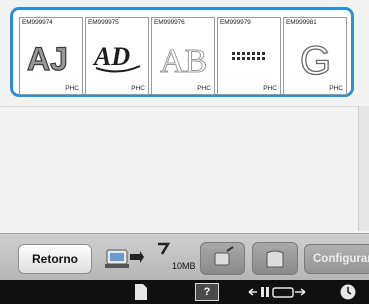  What do you see at coordinates (363, 168) in the screenshot?
I see `scrollbar` at bounding box center [363, 168].